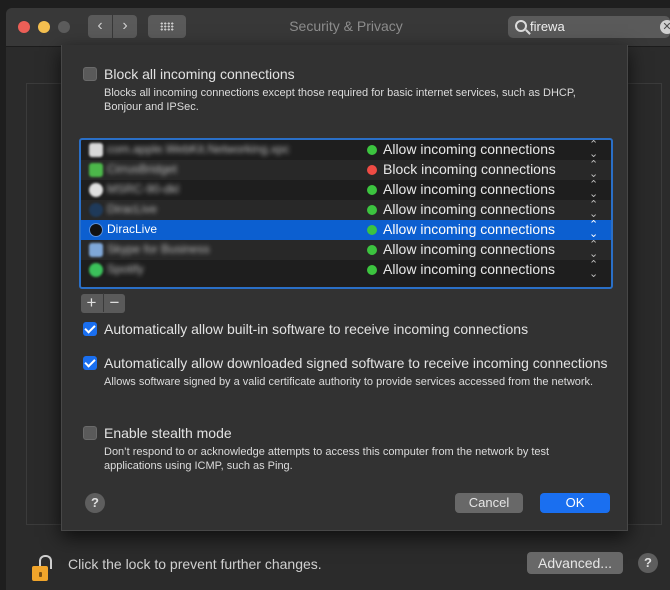  I want to click on search-field: firewa ✕, so click(589, 27).